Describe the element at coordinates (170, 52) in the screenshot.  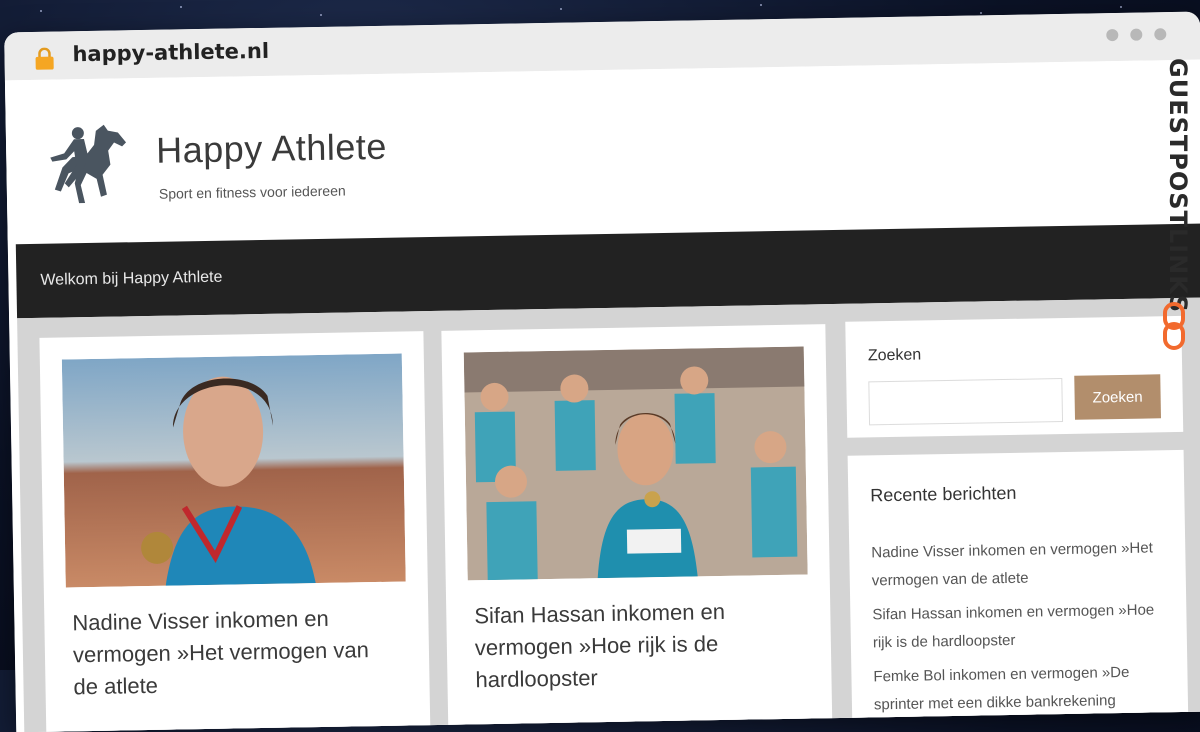
I see `address-url: happy-athlete.nl` at that location.